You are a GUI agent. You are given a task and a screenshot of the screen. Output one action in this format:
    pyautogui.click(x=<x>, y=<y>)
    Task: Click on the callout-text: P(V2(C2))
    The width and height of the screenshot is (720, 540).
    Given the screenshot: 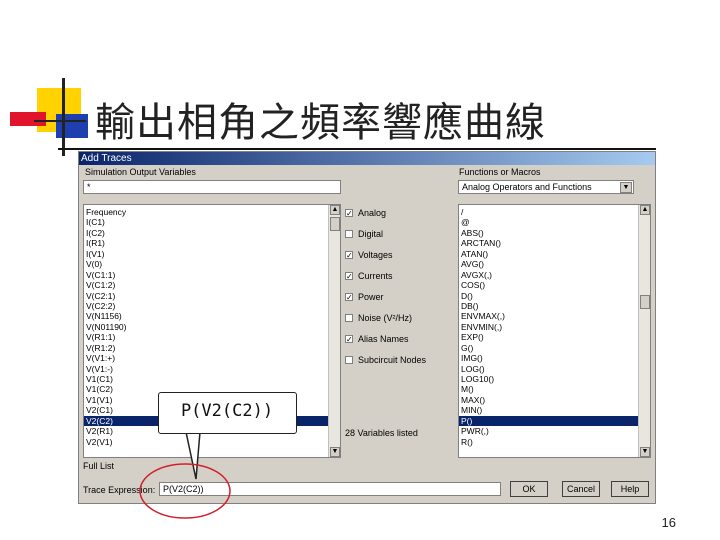 What is the action you would take?
    pyautogui.click(x=227, y=411)
    